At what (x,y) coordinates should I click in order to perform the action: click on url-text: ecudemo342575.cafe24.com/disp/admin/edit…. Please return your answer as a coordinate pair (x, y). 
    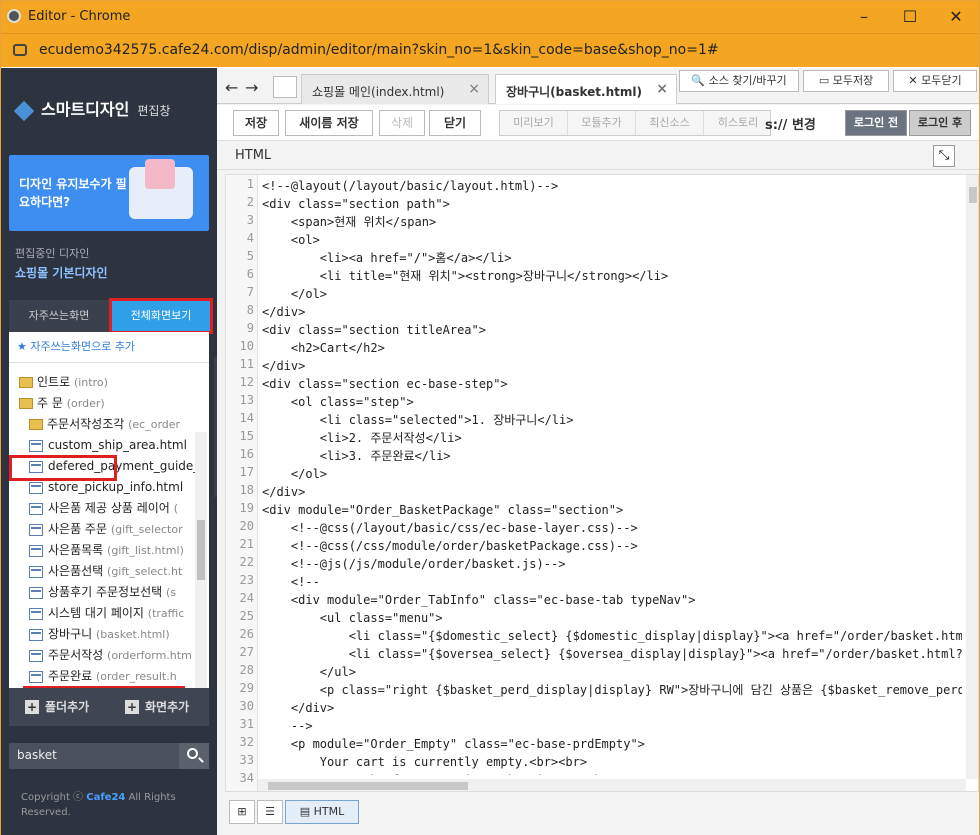
    Looking at the image, I should click on (379, 50).